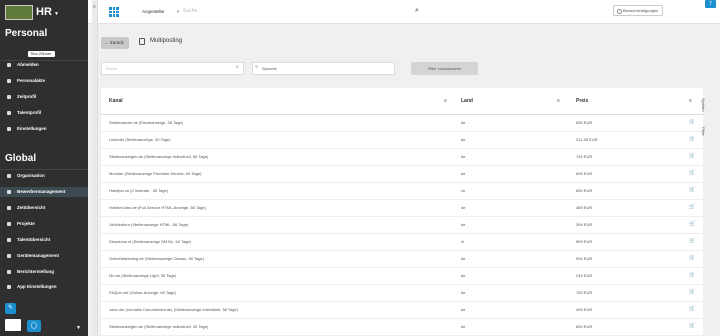  I want to click on sidebar-item-talentuebersicht: Talentübersicht, so click(44, 240).